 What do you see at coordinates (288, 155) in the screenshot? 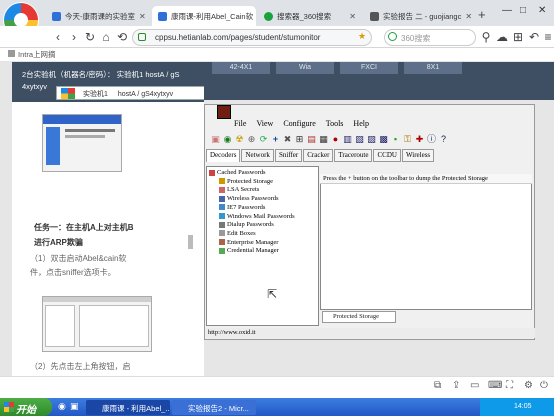
I see `tab-sniffer: Sniffer` at bounding box center [288, 155].